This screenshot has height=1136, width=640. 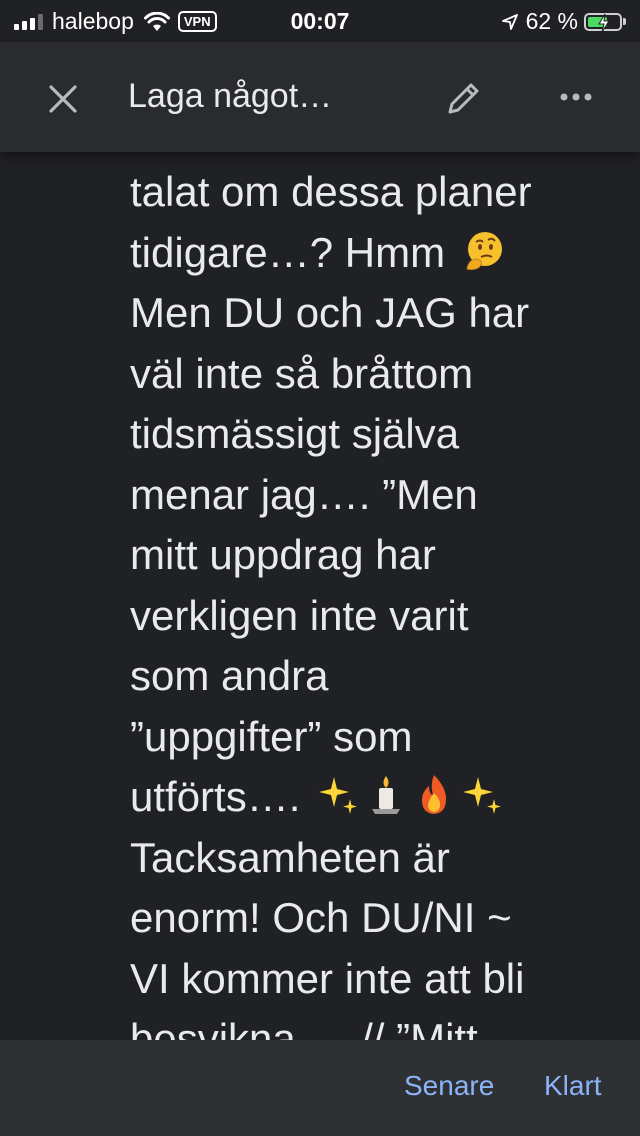 What do you see at coordinates (63, 99) in the screenshot?
I see `close-icon` at bounding box center [63, 99].